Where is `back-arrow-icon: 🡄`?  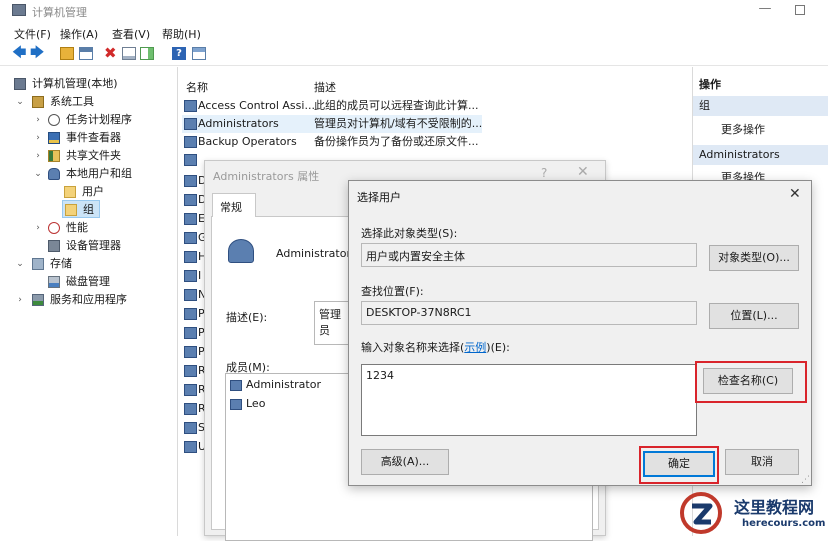
back-arrow-icon: 🡄 is located at coordinates (19, 53).